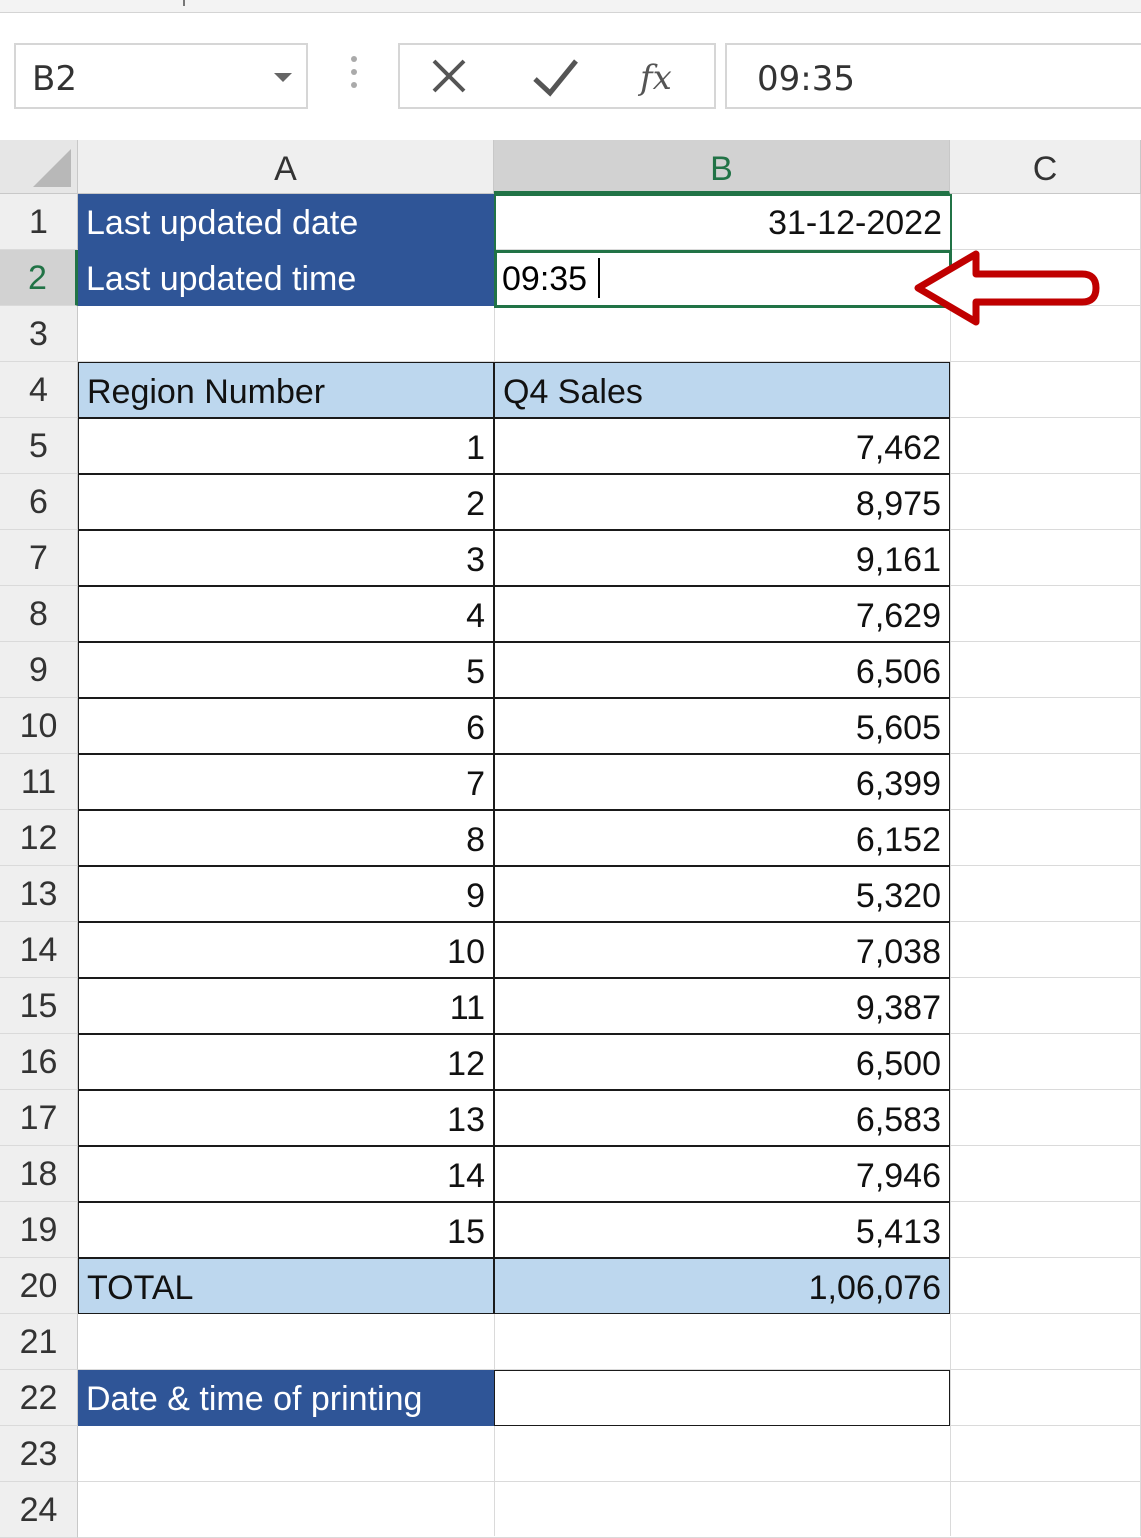 The width and height of the screenshot is (1141, 1538). I want to click on table-cell-region: 4, so click(286, 614).